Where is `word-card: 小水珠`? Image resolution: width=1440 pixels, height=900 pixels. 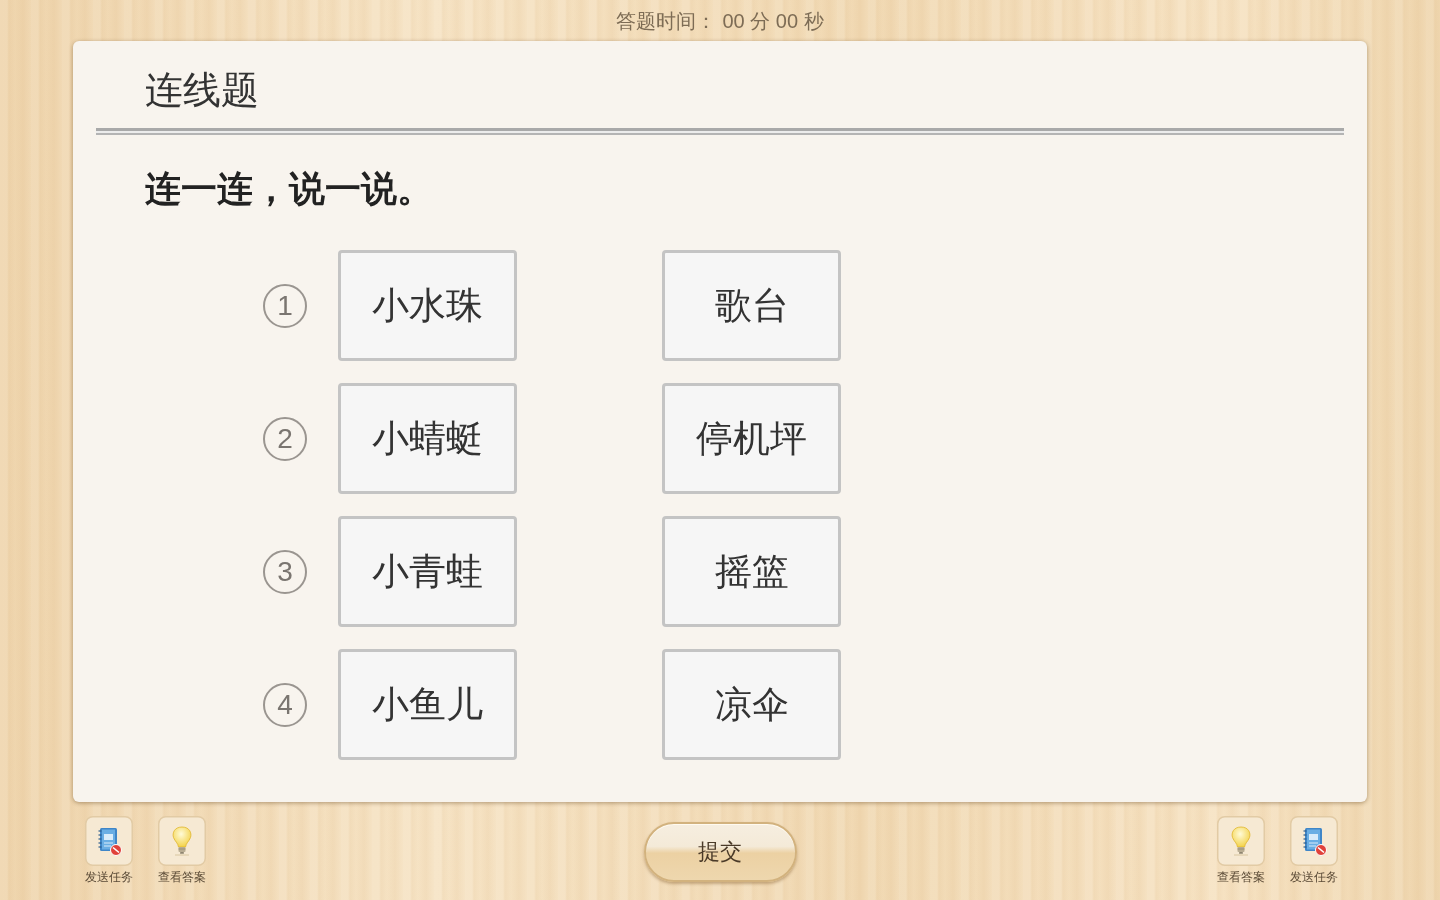 word-card: 小水珠 is located at coordinates (427, 305).